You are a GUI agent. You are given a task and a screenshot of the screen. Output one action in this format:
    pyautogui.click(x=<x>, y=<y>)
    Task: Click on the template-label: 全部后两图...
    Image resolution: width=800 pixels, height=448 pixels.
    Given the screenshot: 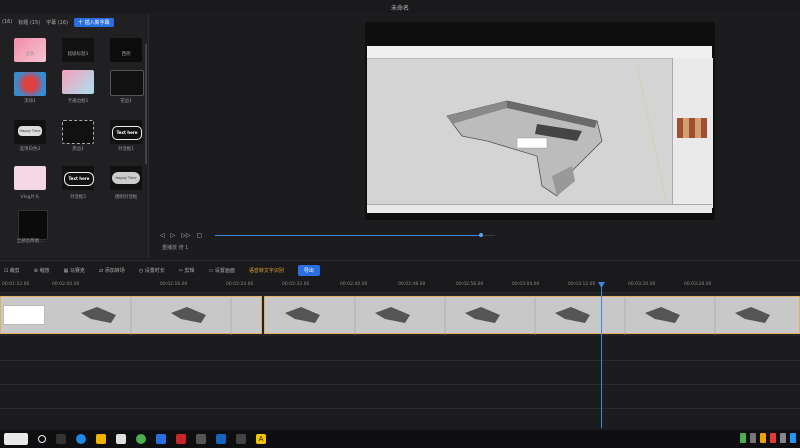 What is the action you would take?
    pyautogui.click(x=30, y=241)
    